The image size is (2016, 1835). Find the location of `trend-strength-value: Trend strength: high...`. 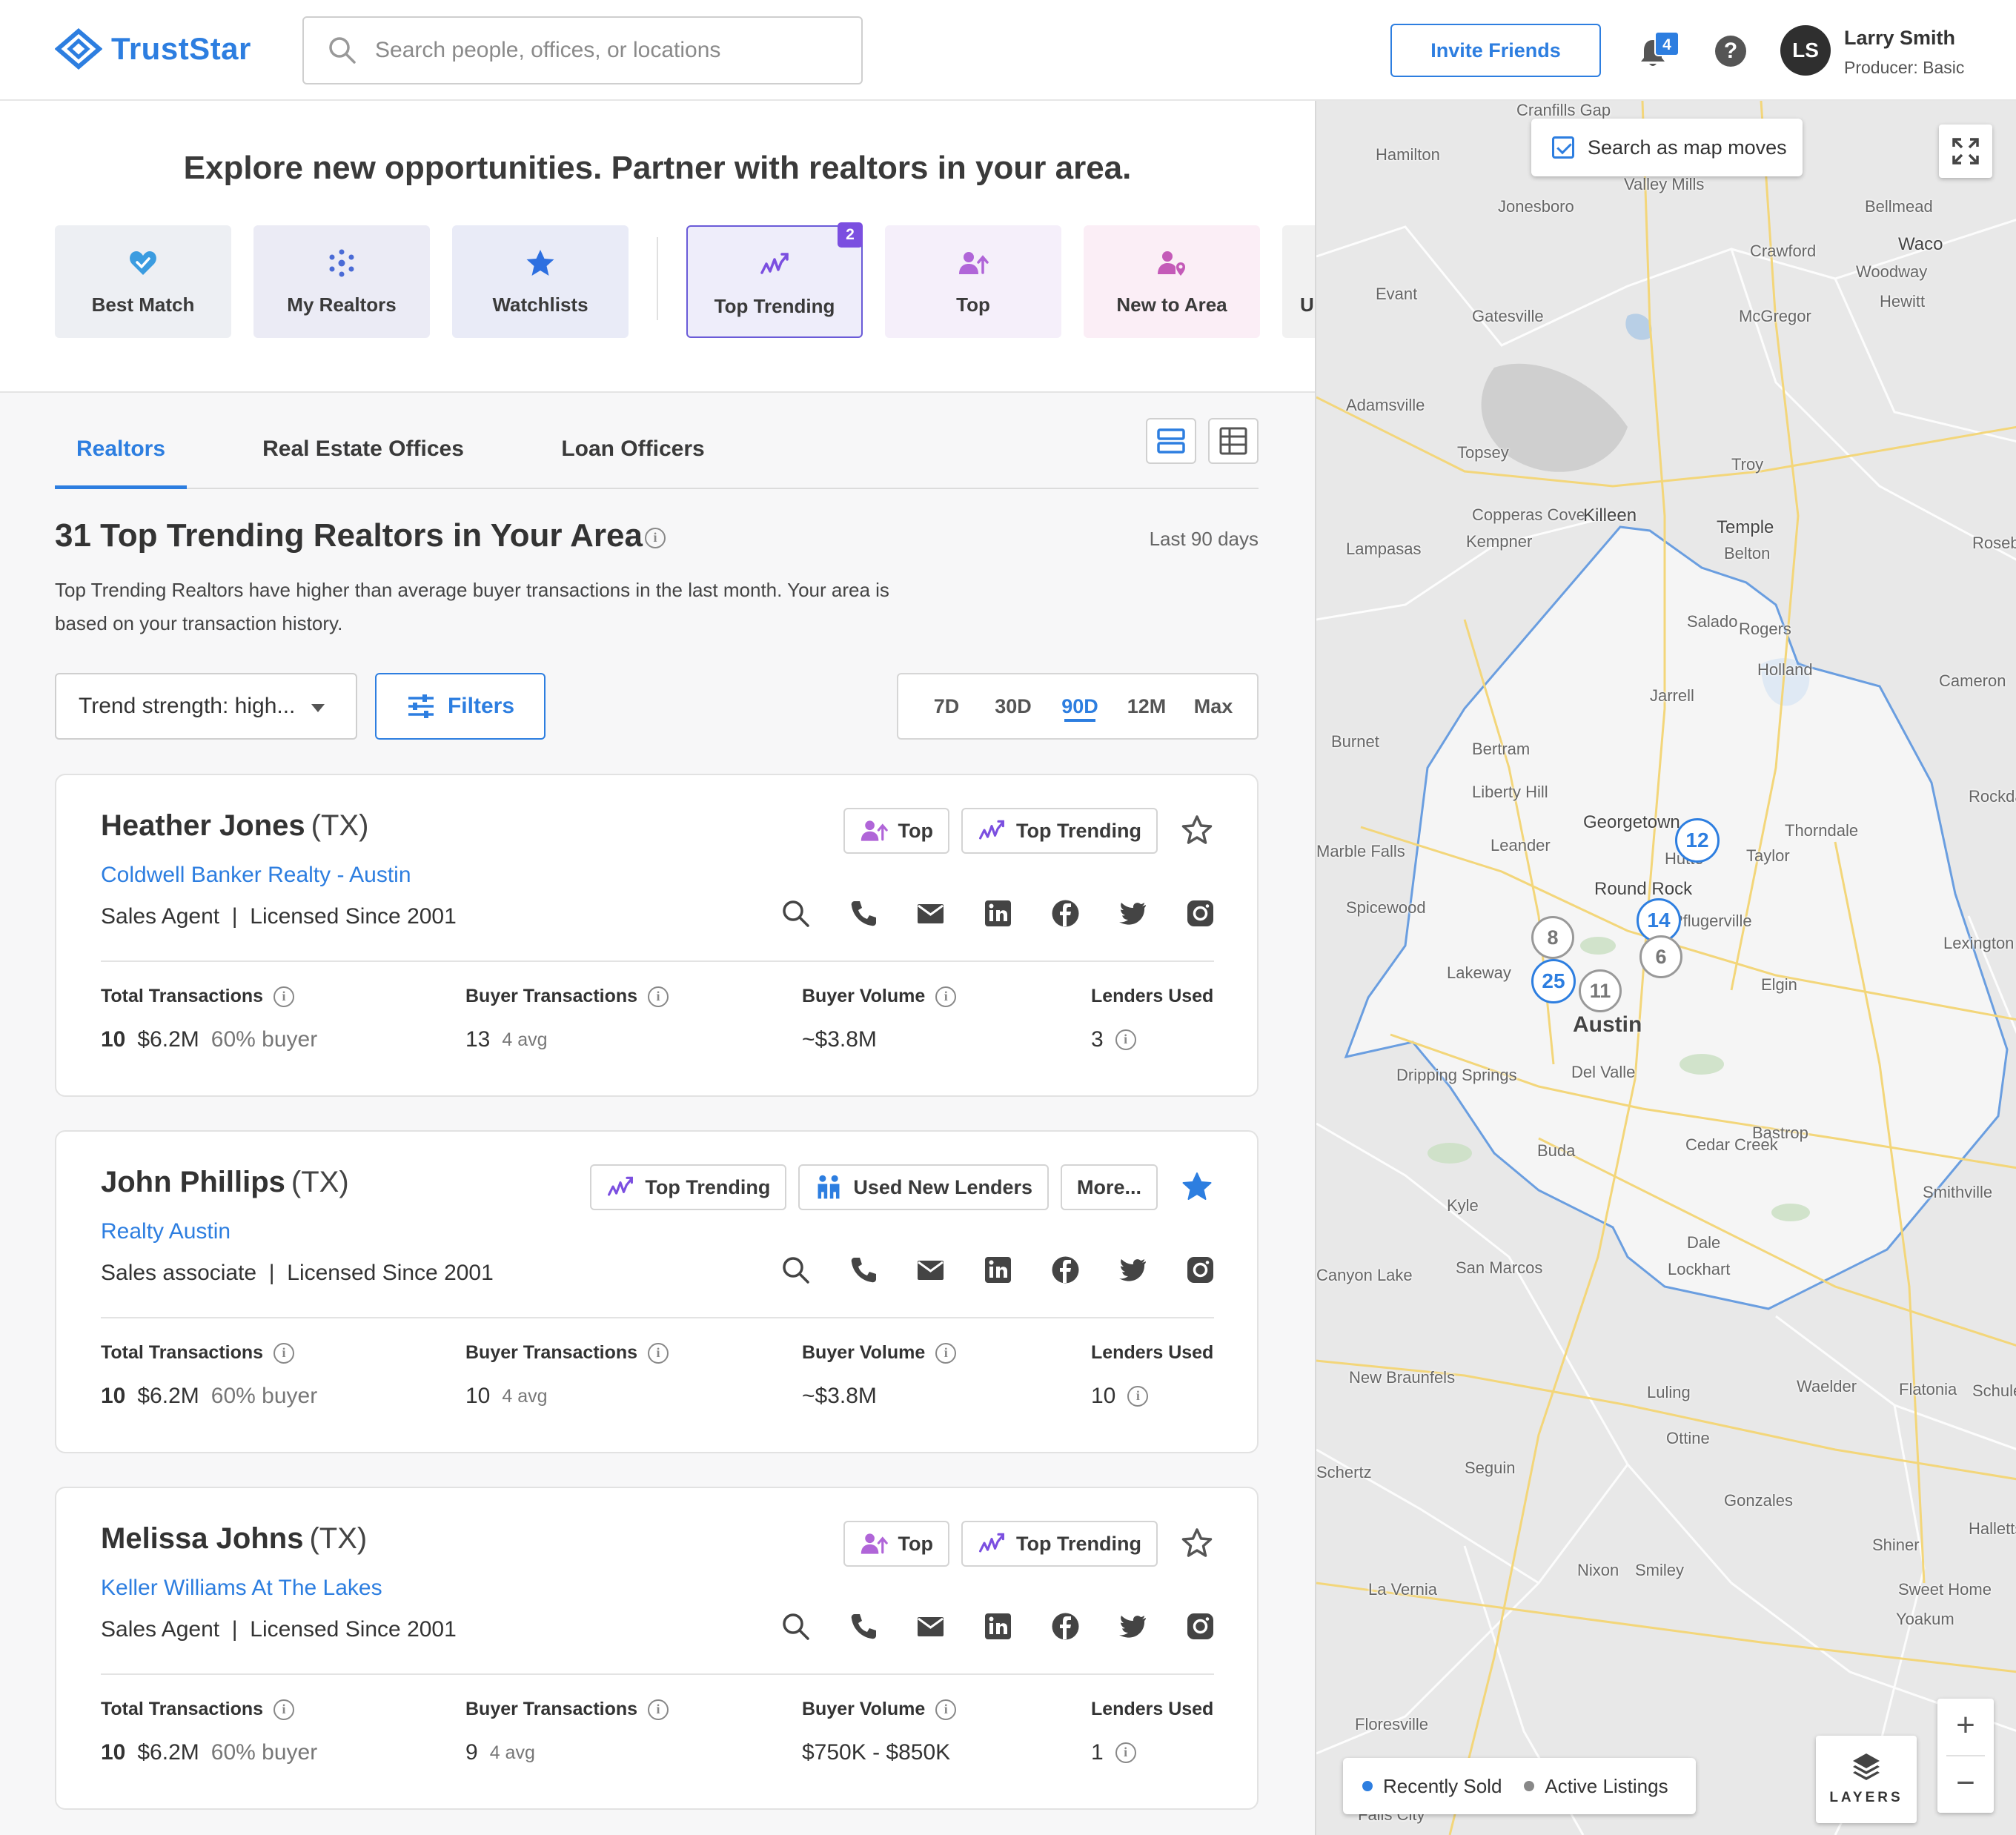

trend-strength-value: Trend strength: high... is located at coordinates (187, 706).